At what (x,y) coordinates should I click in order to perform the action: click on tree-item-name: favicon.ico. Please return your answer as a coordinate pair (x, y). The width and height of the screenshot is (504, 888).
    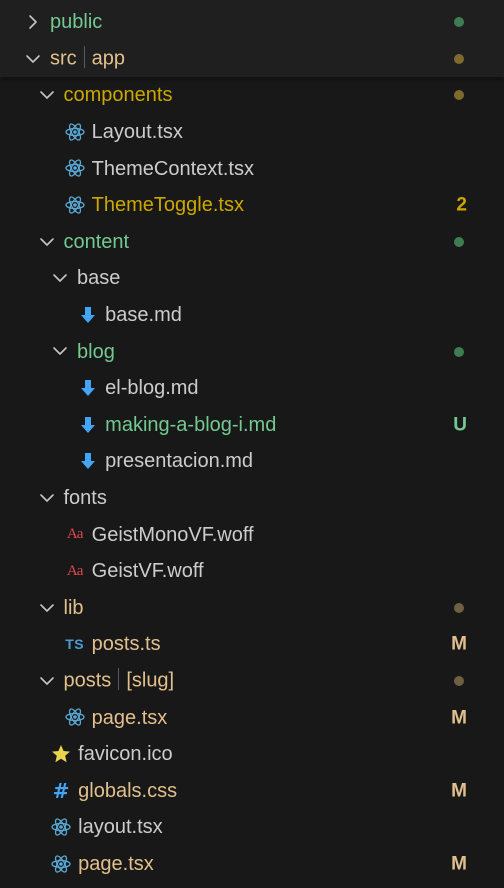
    Looking at the image, I should click on (125, 754).